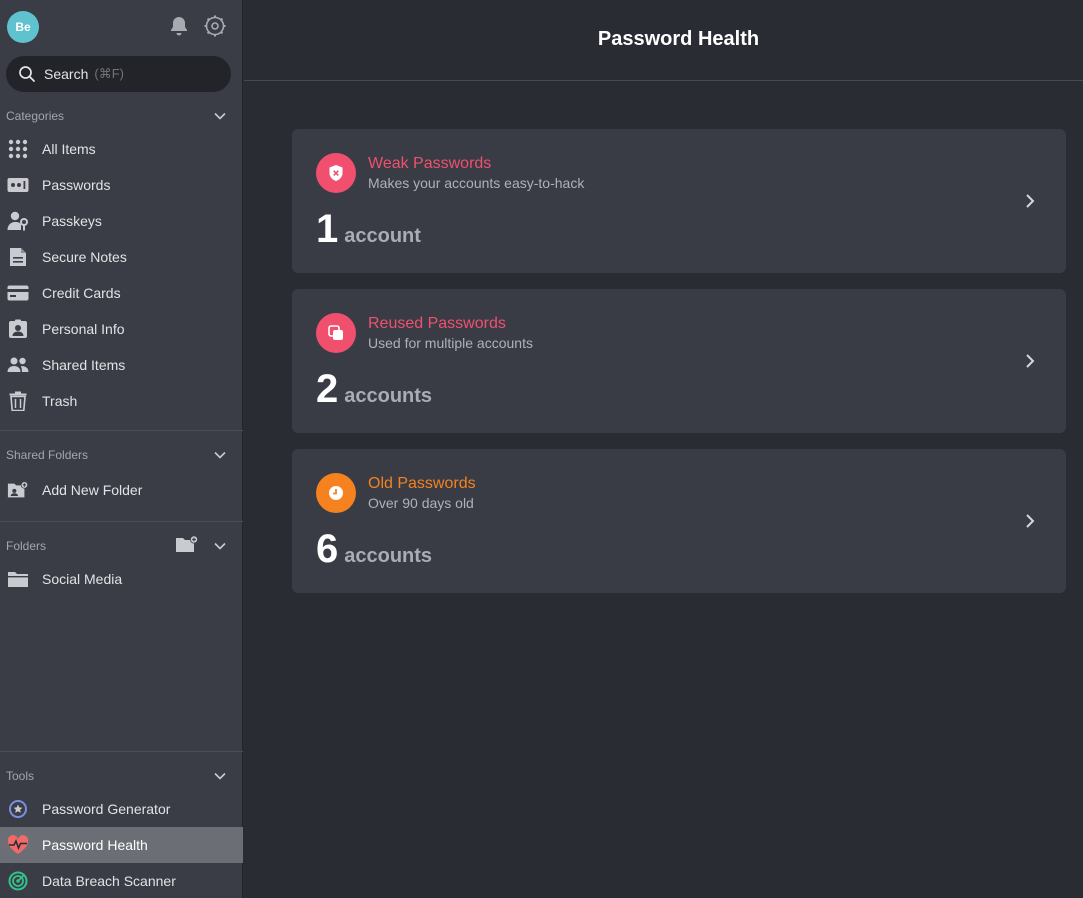  I want to click on shared-folders-header: Shared Folders, so click(121, 455).